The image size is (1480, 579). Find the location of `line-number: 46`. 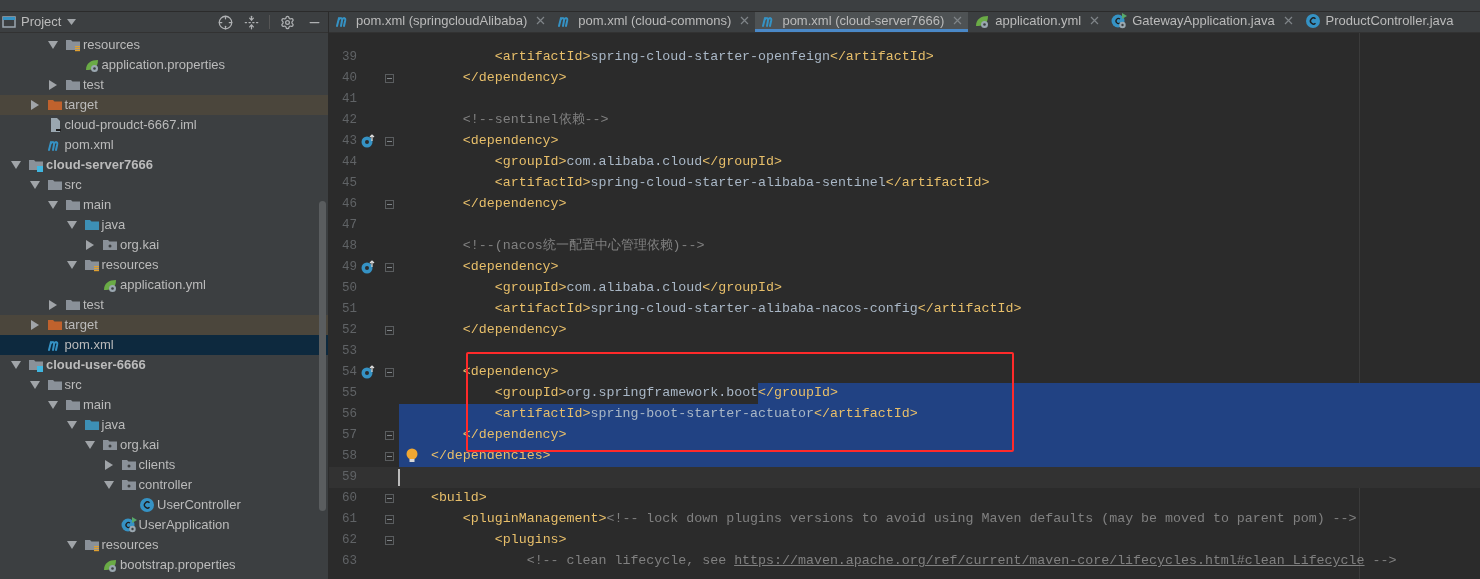

line-number: 46 is located at coordinates (349, 204).